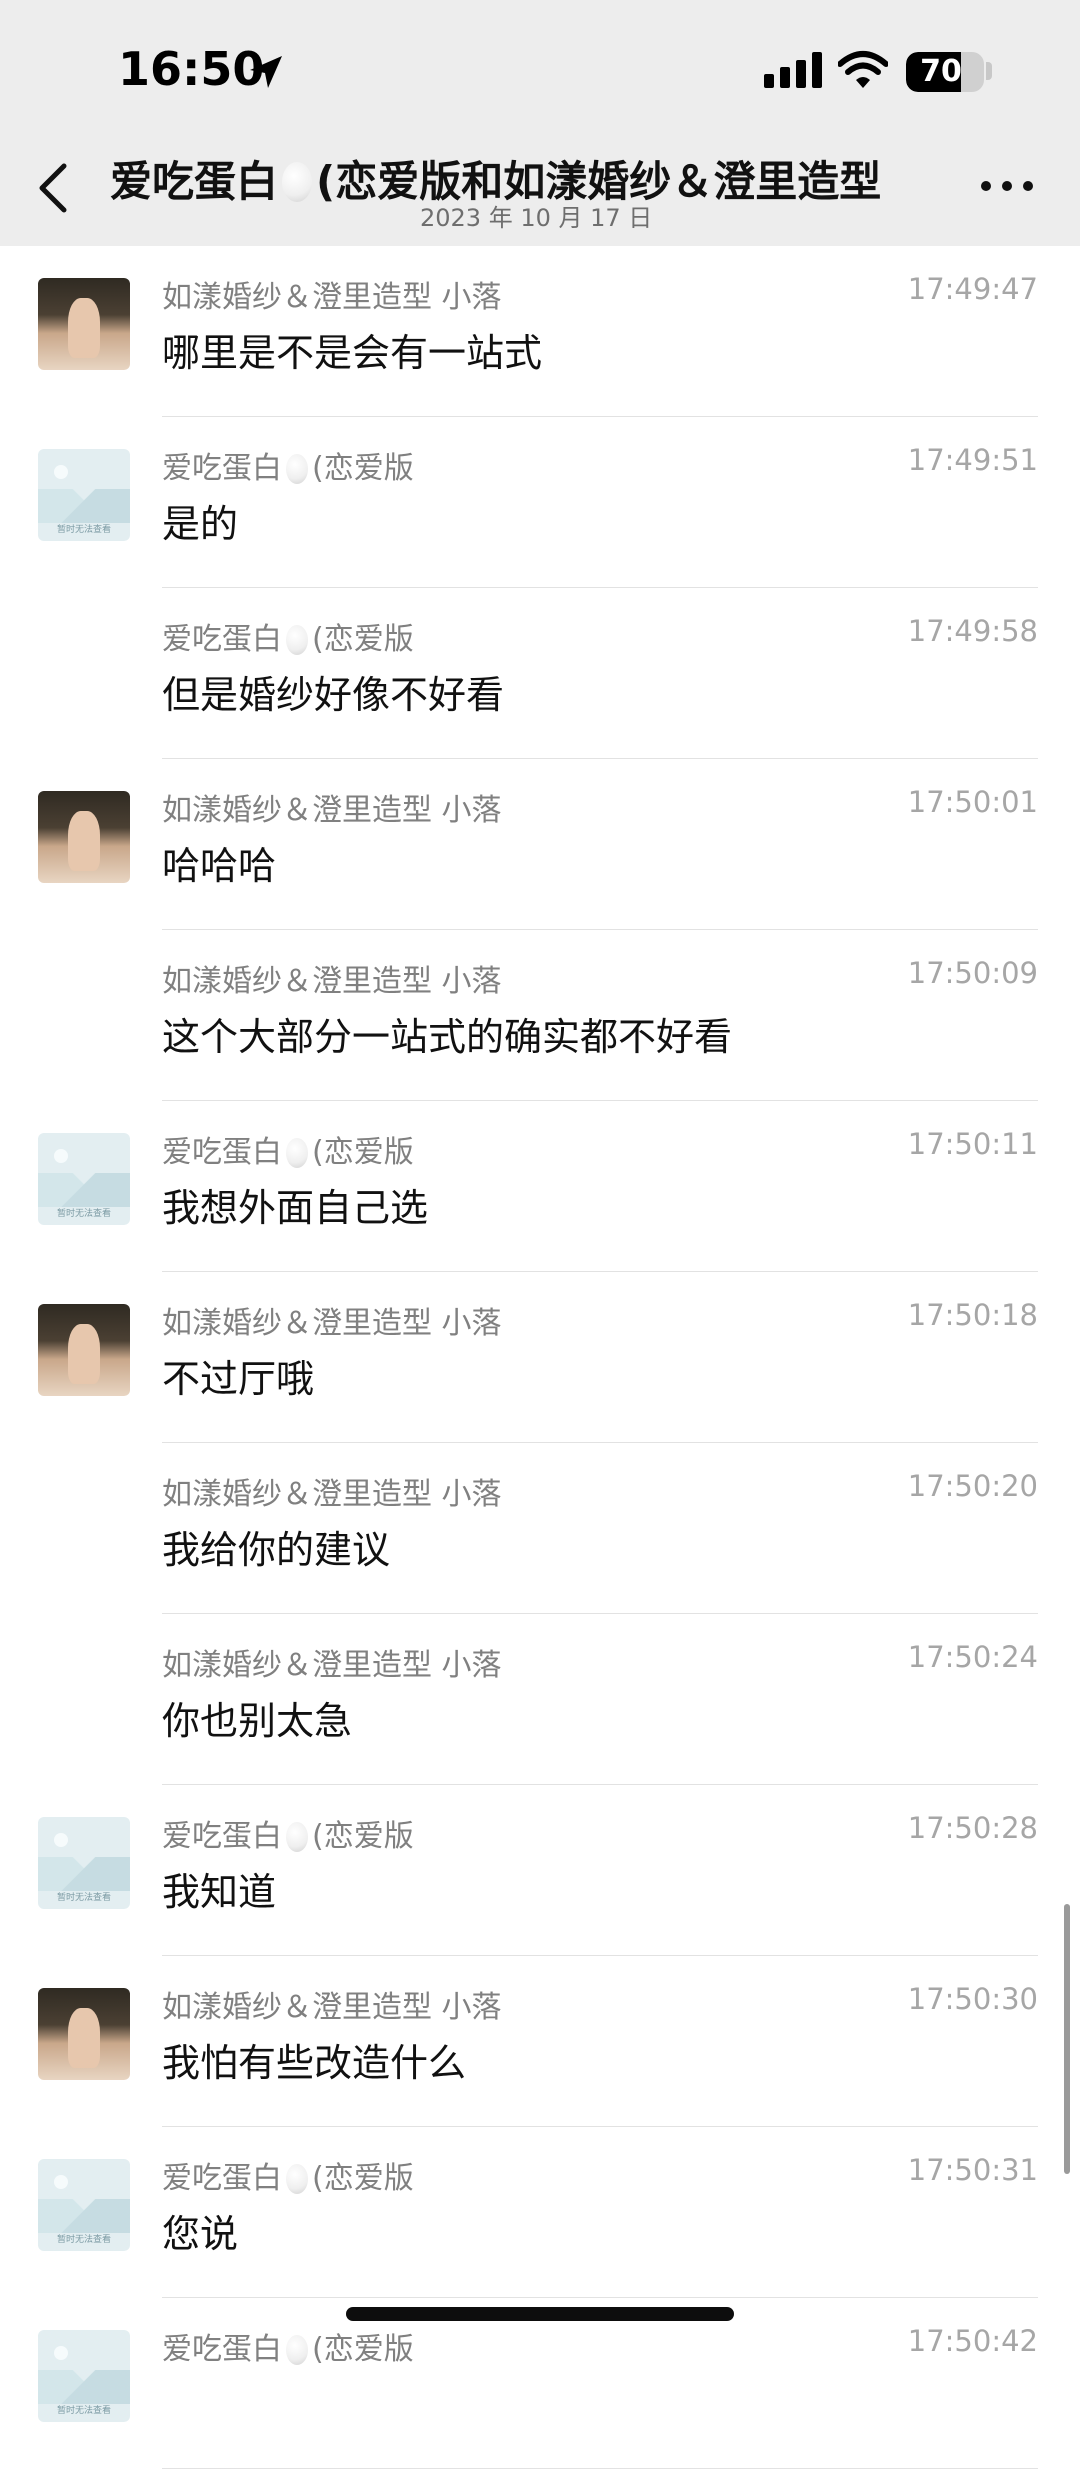 The width and height of the screenshot is (1080, 2469). I want to click on message-text: 是的, so click(200, 524).